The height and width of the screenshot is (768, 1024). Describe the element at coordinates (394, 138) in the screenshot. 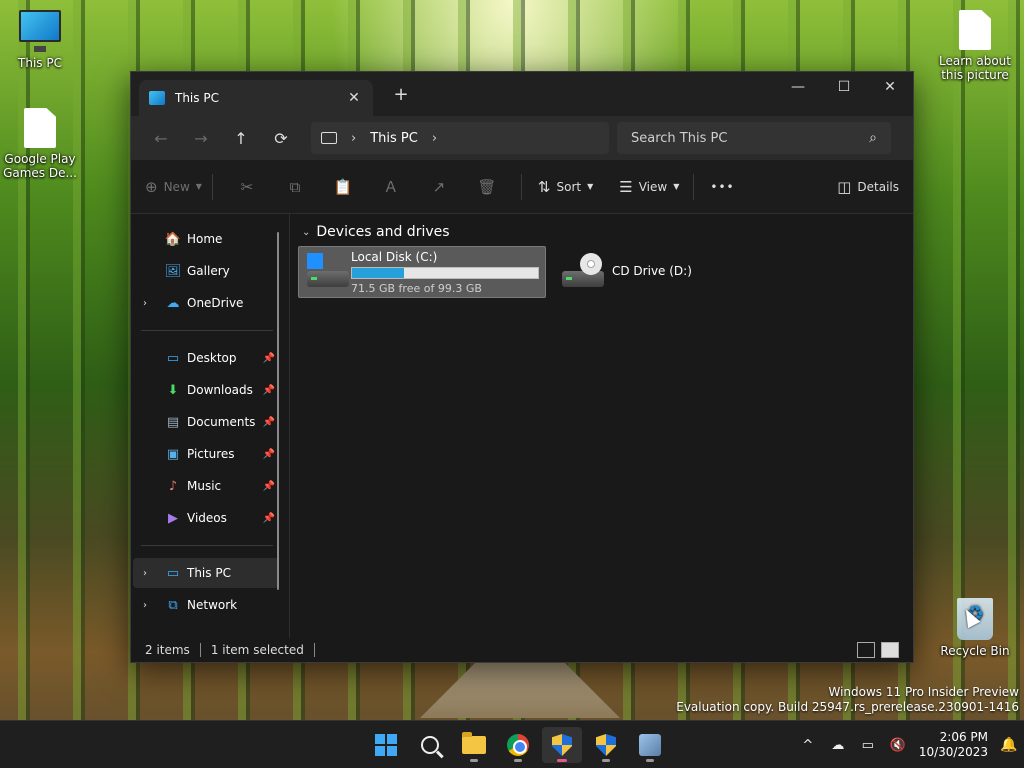

I see `breadcrumb-this-pc: This PC` at that location.